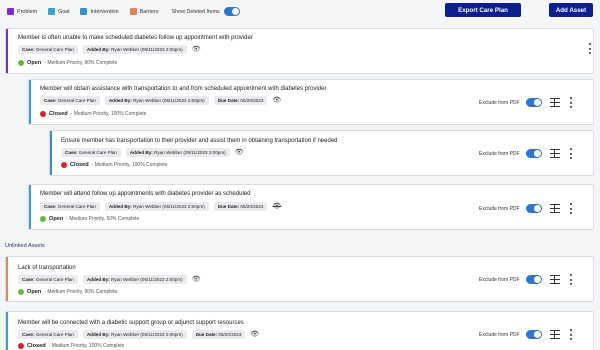  I want to click on show-deleted-label: Show Deleted Items, so click(195, 11).